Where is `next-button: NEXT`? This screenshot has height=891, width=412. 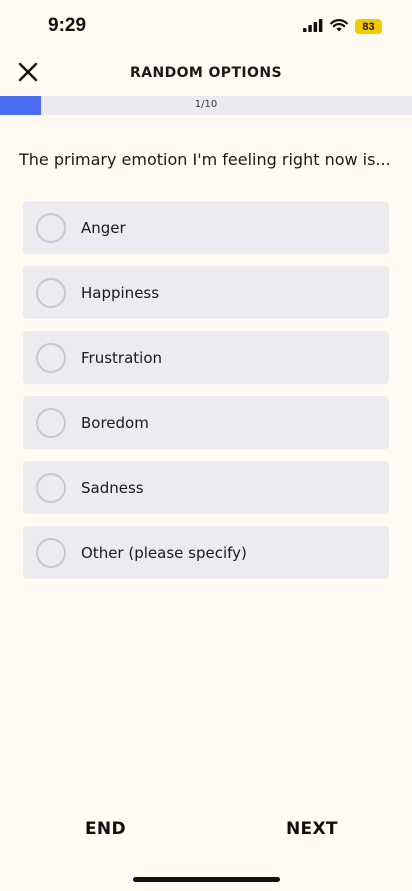 next-button: NEXT is located at coordinates (312, 829).